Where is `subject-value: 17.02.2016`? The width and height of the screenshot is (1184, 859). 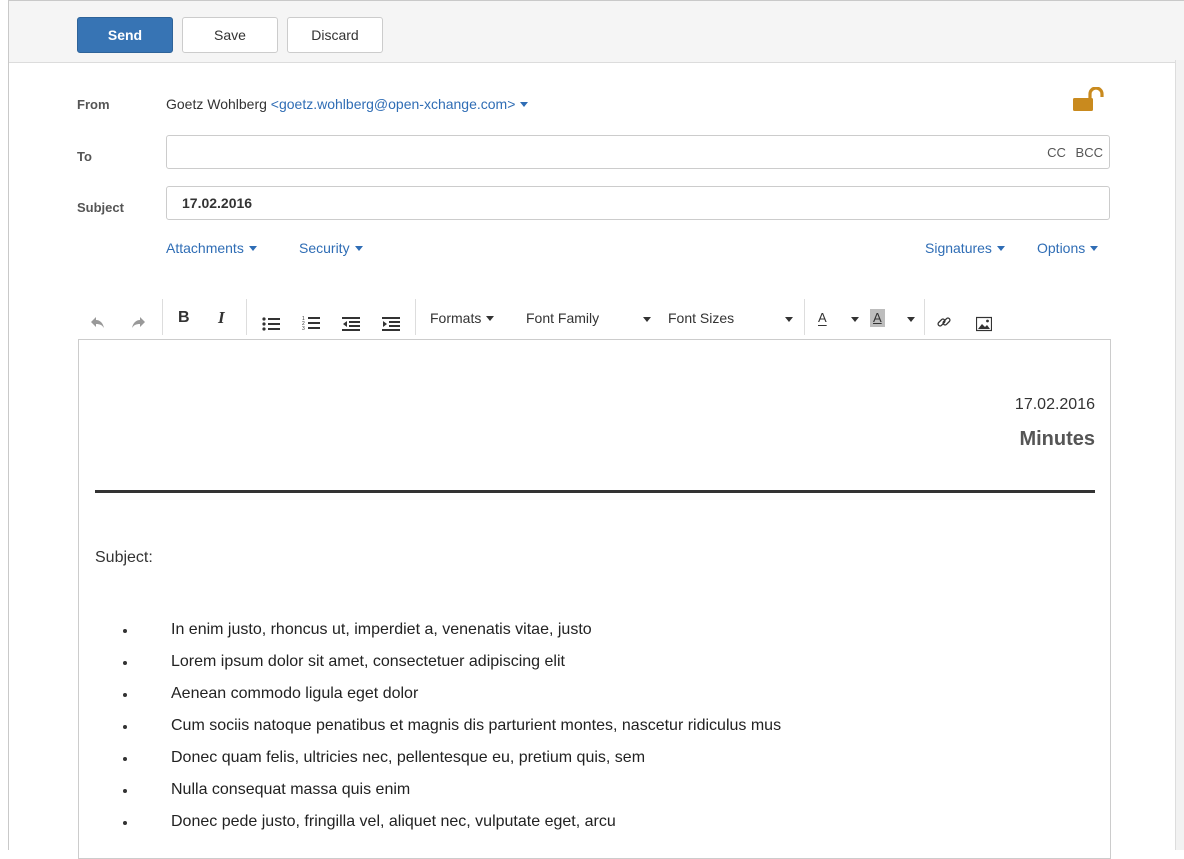 subject-value: 17.02.2016 is located at coordinates (217, 203).